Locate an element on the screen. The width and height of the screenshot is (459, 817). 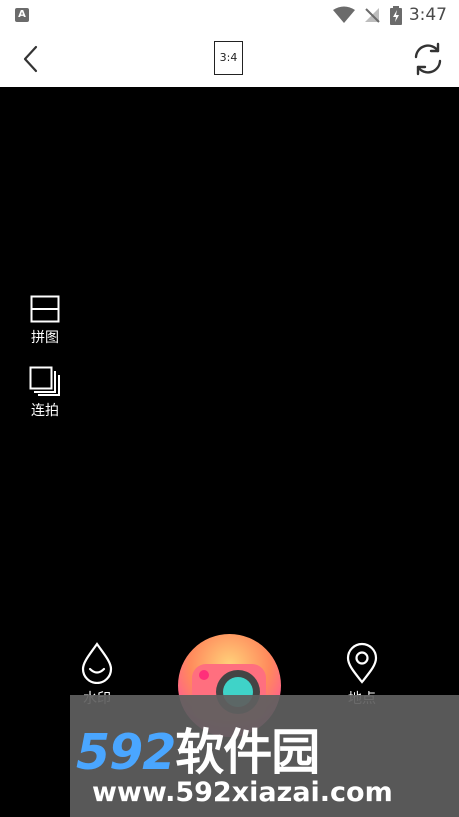
location-pin-icon is located at coordinates (362, 663).